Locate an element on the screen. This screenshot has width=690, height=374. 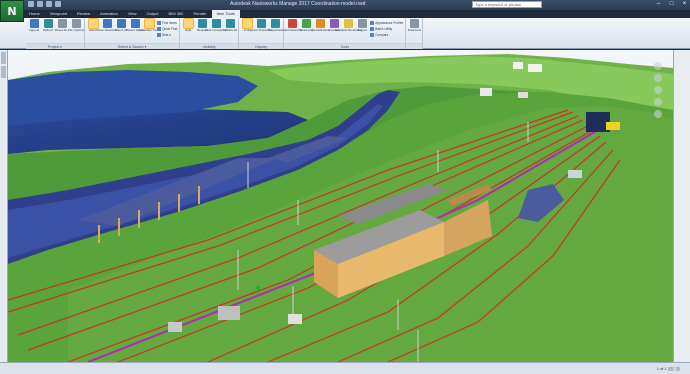
small-tool-item: Batch Utility is located at coordinates (386, 28).